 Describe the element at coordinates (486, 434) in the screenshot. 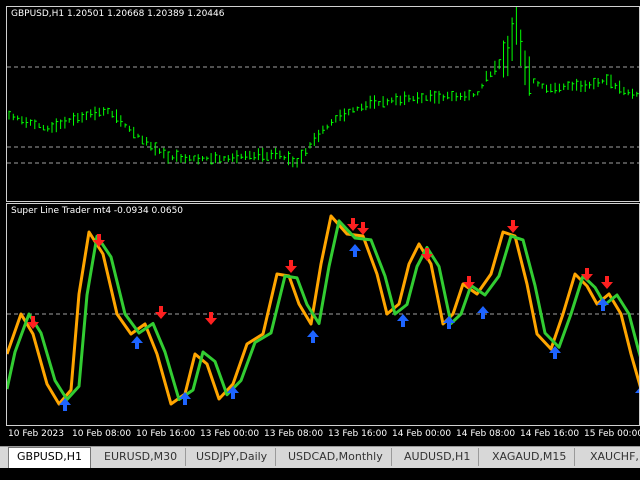

I see `time-axis-label: 14 Feb 08:00` at that location.